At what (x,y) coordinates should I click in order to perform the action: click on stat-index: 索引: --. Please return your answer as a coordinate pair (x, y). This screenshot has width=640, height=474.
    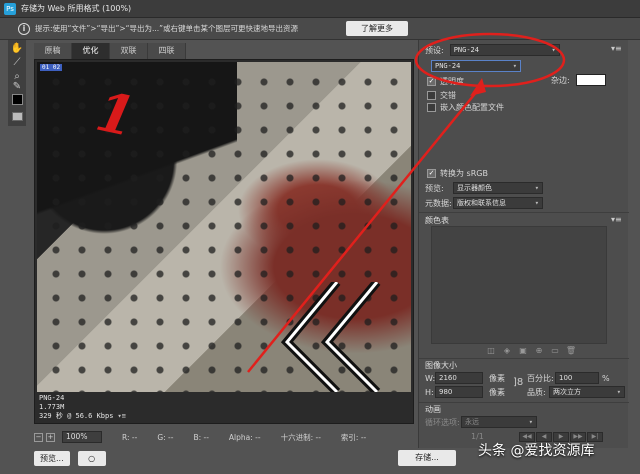
    Looking at the image, I should click on (353, 437).